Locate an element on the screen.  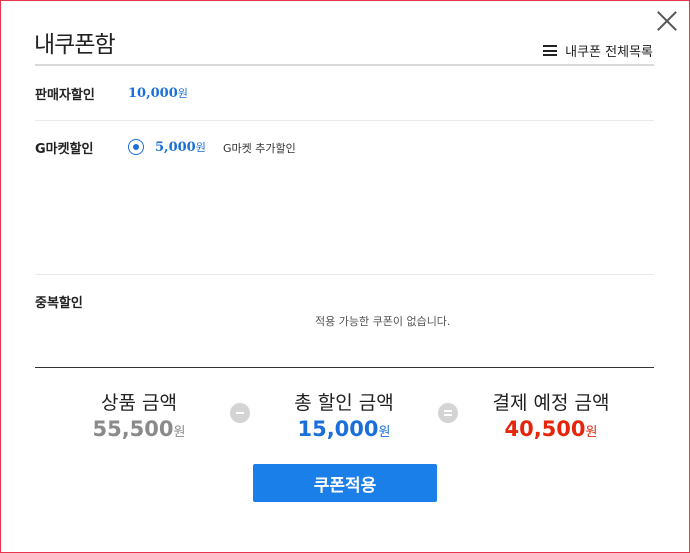
product-price-unit: 원 is located at coordinates (179, 432).